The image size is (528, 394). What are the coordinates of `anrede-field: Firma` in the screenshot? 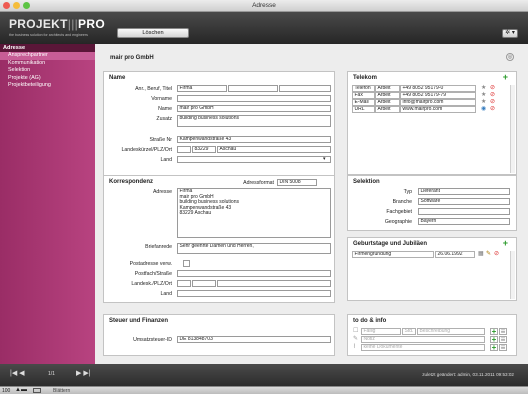 It's located at (202, 88).